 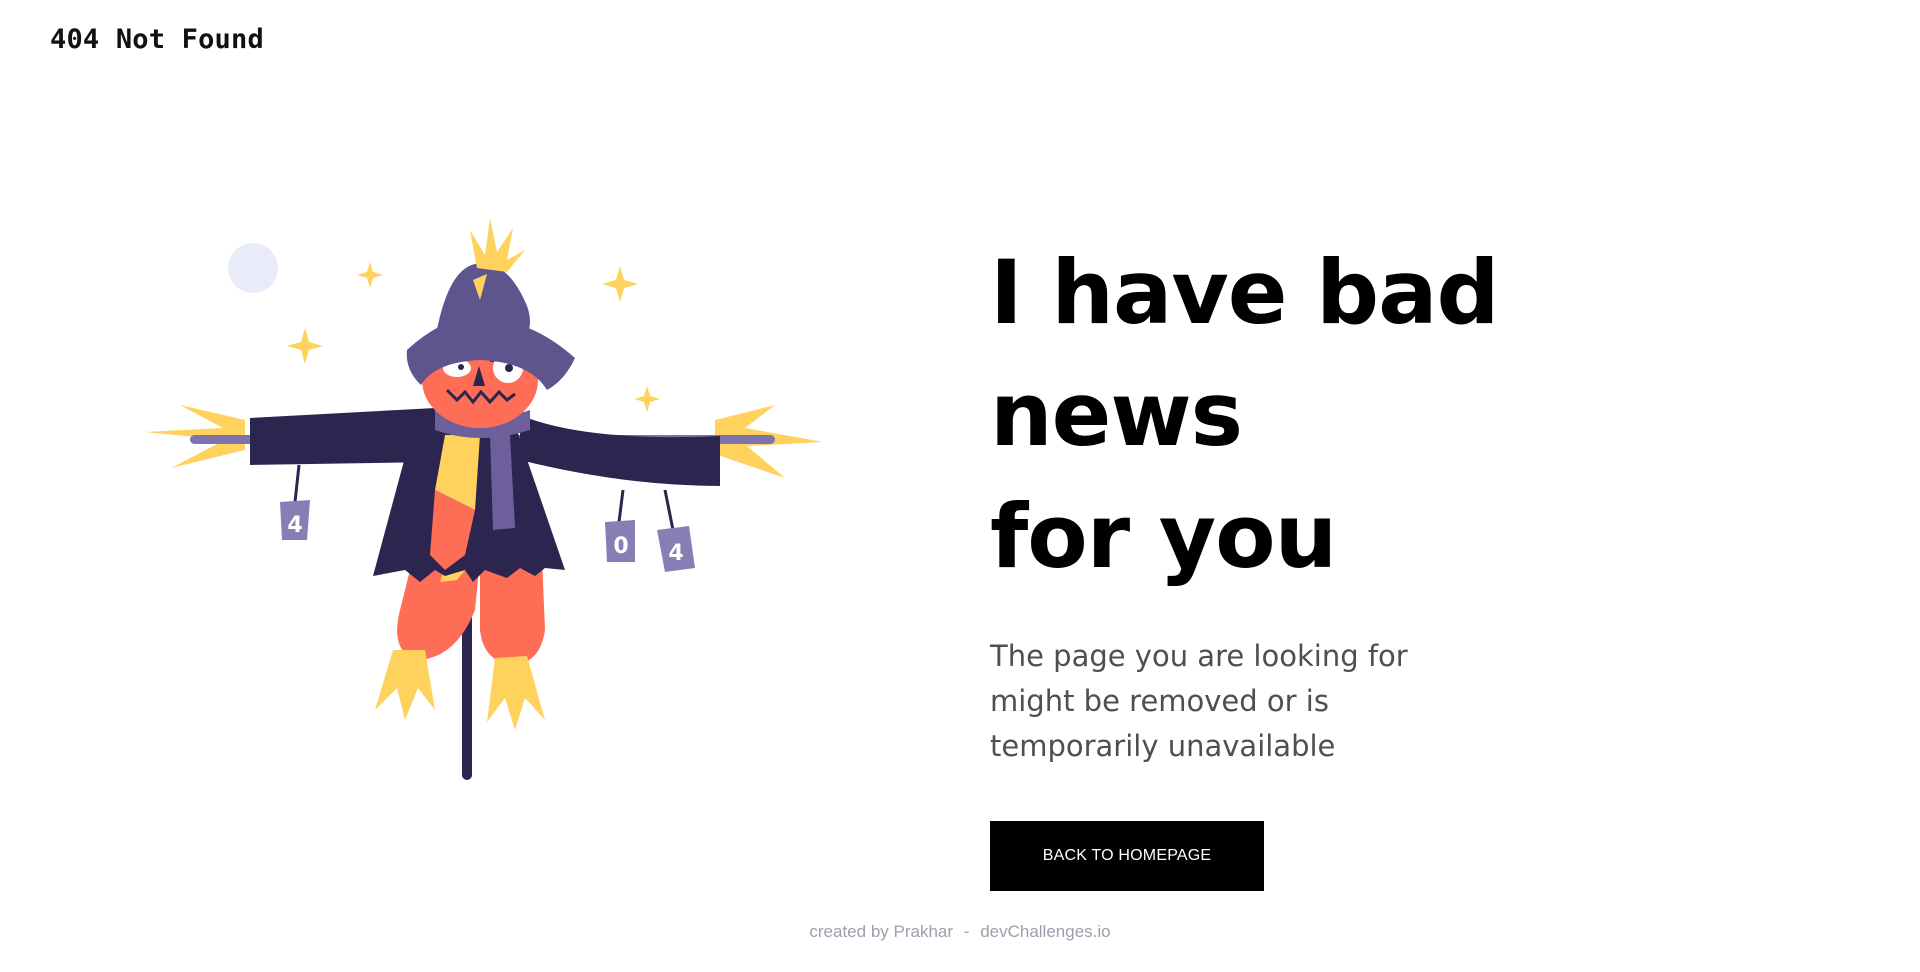 I want to click on description-line-3: temporarily unavailable, so click(x=1163, y=746).